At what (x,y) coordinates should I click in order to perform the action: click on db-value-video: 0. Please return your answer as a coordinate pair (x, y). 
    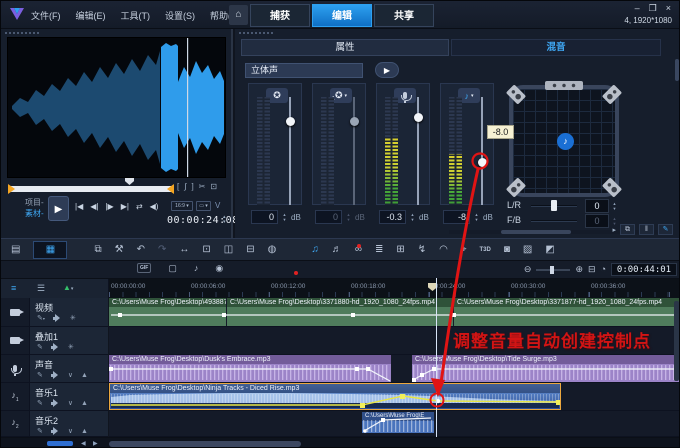
    Looking at the image, I should click on (264, 217).